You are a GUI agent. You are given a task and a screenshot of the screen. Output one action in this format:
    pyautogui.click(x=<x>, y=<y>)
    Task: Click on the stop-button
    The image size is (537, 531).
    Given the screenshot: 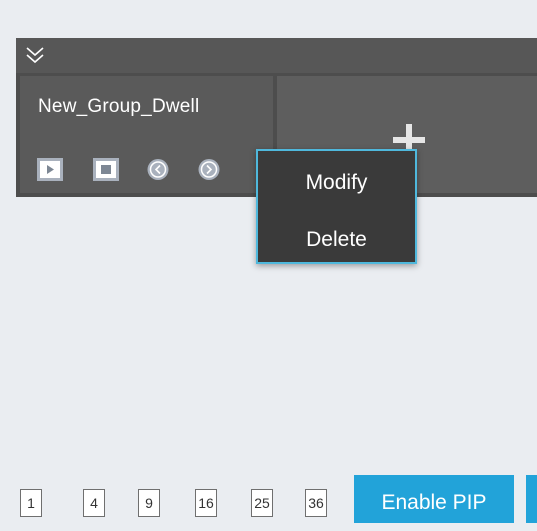 What is the action you would take?
    pyautogui.click(x=106, y=169)
    